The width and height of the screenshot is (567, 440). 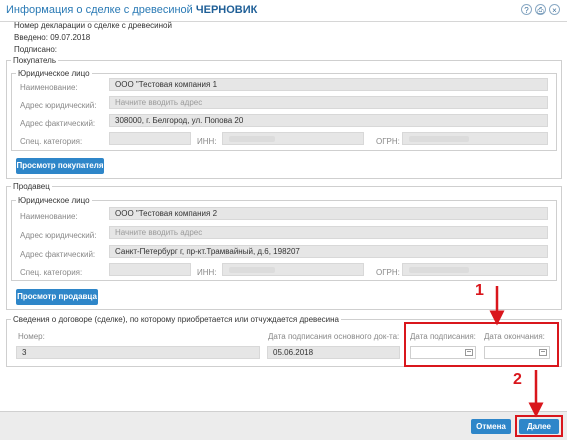 What do you see at coordinates (31, 186) in the screenshot?
I see `seller-legend: Продавец` at bounding box center [31, 186].